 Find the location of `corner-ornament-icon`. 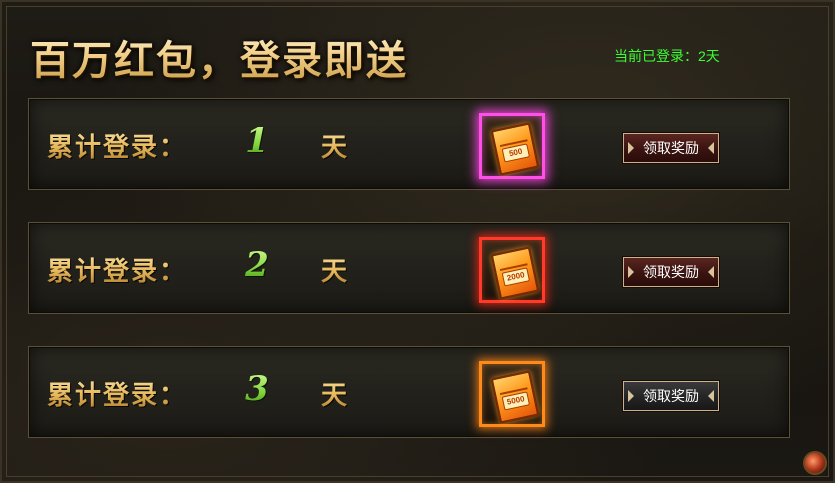

corner-ornament-icon is located at coordinates (815, 463).